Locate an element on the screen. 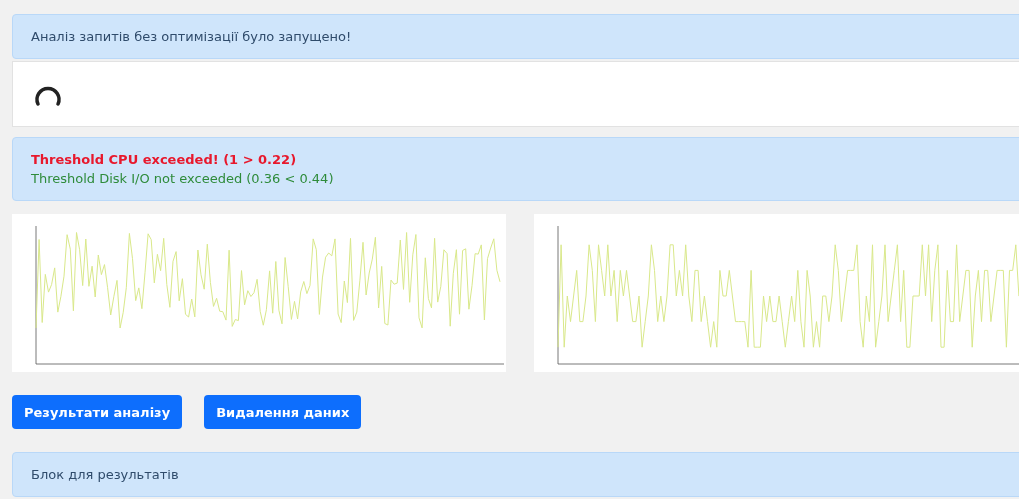 Image resolution: width=1019 pixels, height=499 pixels. alert-message: Аналіз запитів без оптимізації було запущено! is located at coordinates (191, 36).